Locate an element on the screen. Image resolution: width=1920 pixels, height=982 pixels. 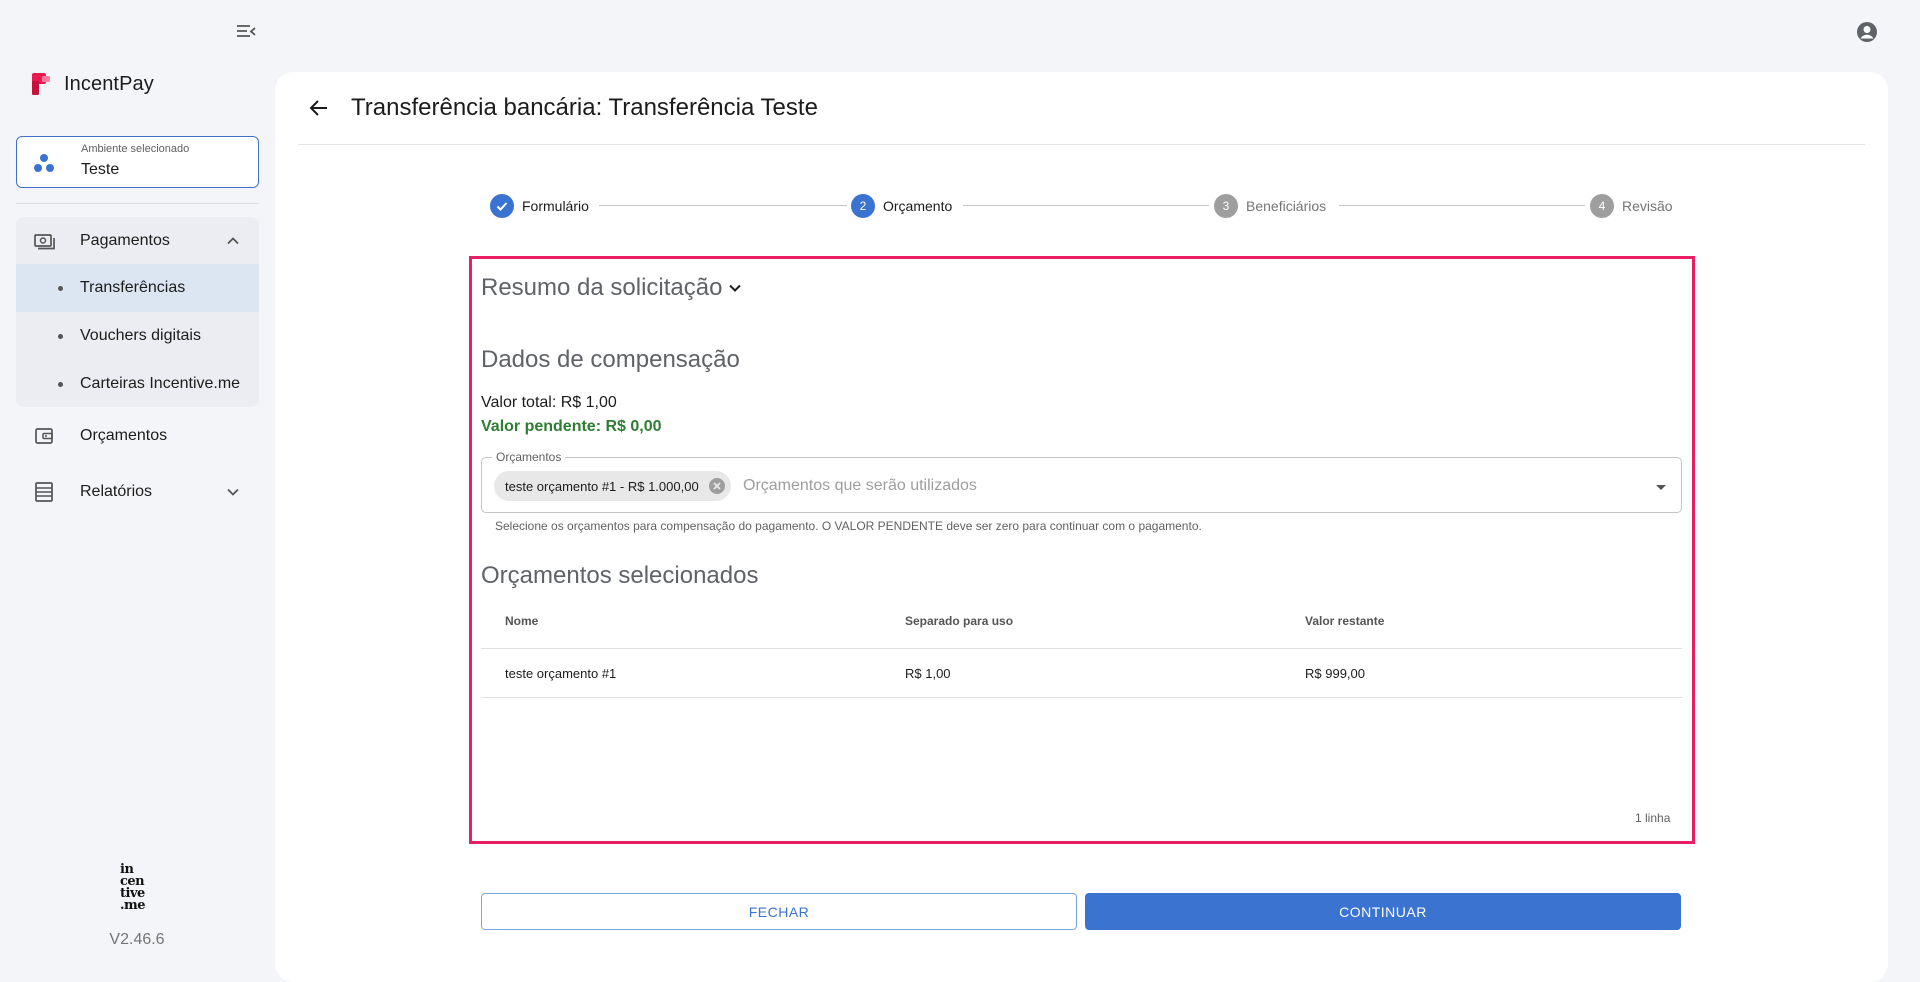
sidebar-item-label: Carteiras Incentive.me is located at coordinates (160, 383).